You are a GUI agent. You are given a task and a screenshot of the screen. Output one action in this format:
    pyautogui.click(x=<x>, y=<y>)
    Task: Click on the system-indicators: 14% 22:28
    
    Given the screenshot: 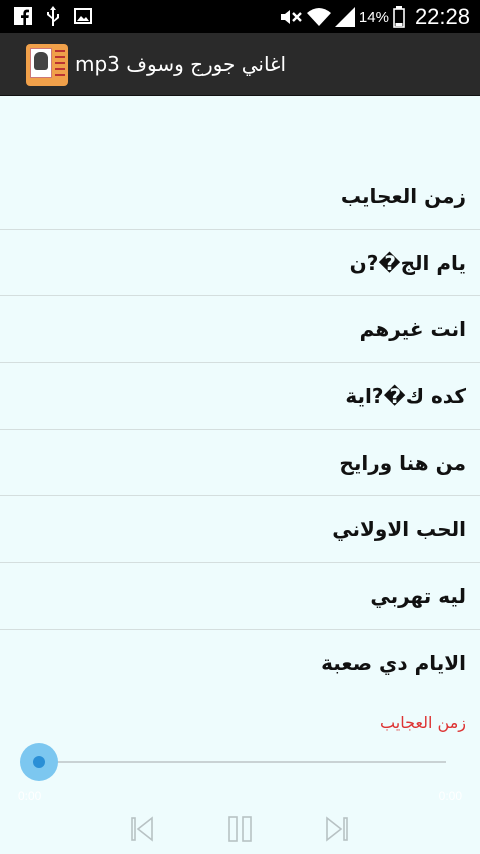 What is the action you would take?
    pyautogui.click(x=374, y=17)
    